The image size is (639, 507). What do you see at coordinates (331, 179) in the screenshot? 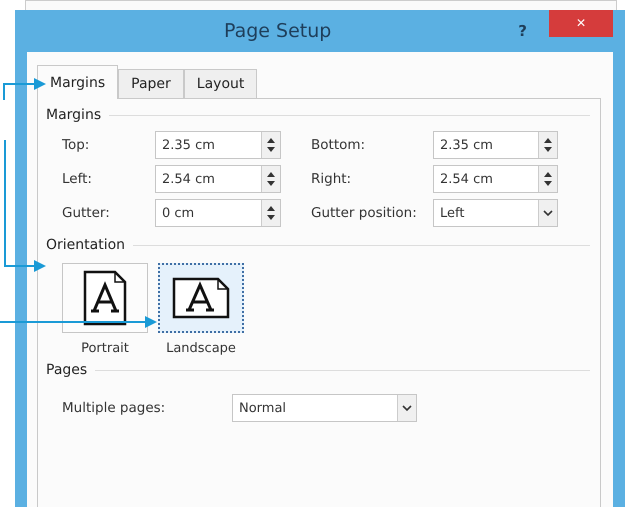
I see `field-label: Right:` at bounding box center [331, 179].